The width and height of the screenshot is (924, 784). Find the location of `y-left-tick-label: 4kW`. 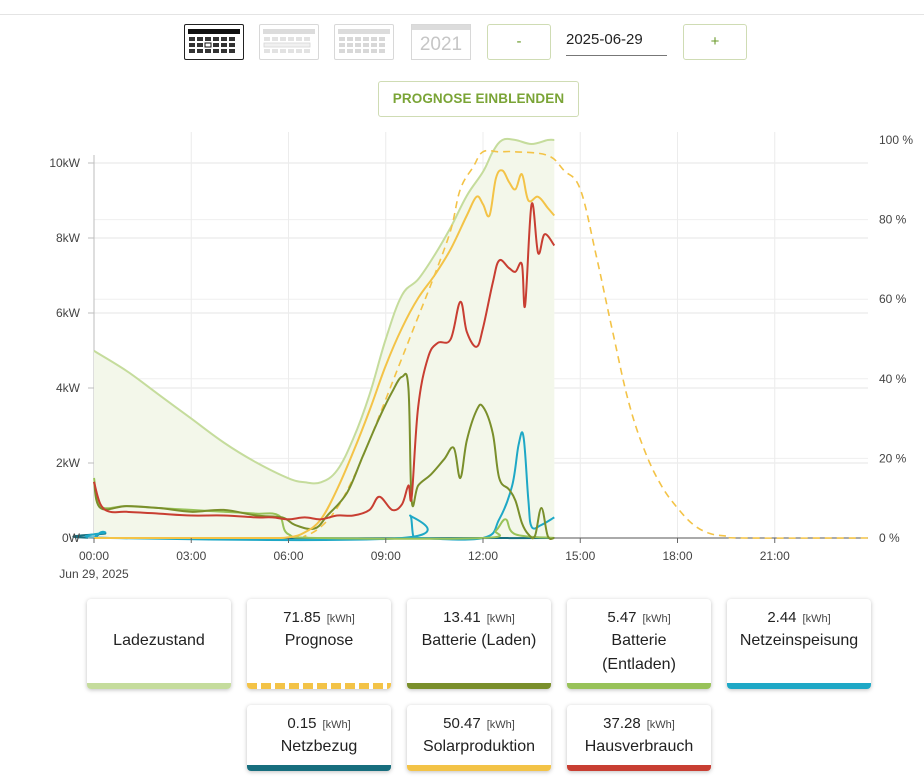

y-left-tick-label: 4kW is located at coordinates (68, 388).